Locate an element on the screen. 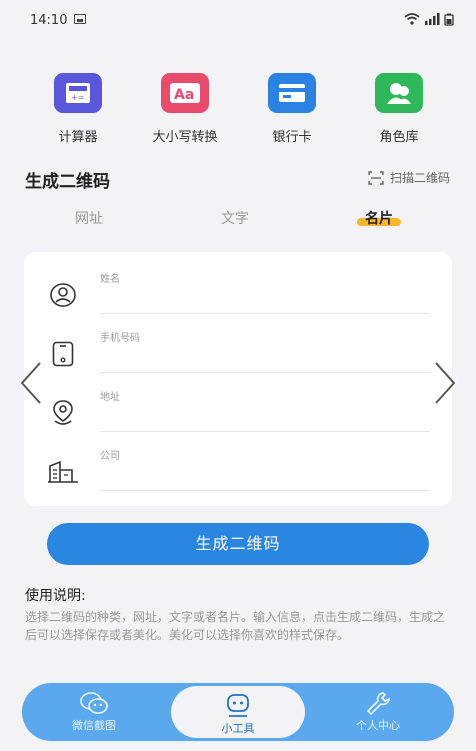 The width and height of the screenshot is (476, 751). name-field: 姓名 is located at coordinates (238, 285).